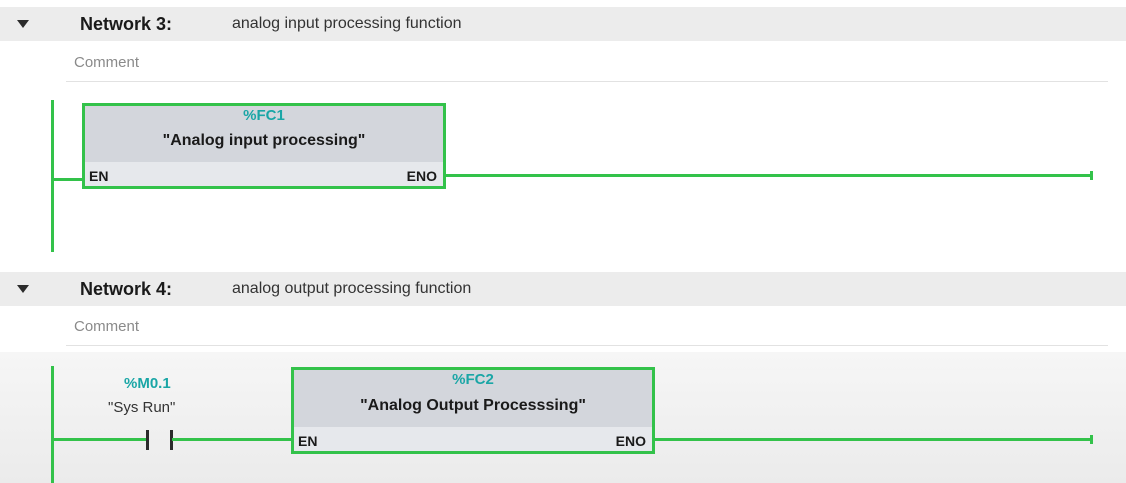 Image resolution: width=1126 pixels, height=483 pixels. What do you see at coordinates (264, 115) in the screenshot?
I see `block-number: %FC1` at bounding box center [264, 115].